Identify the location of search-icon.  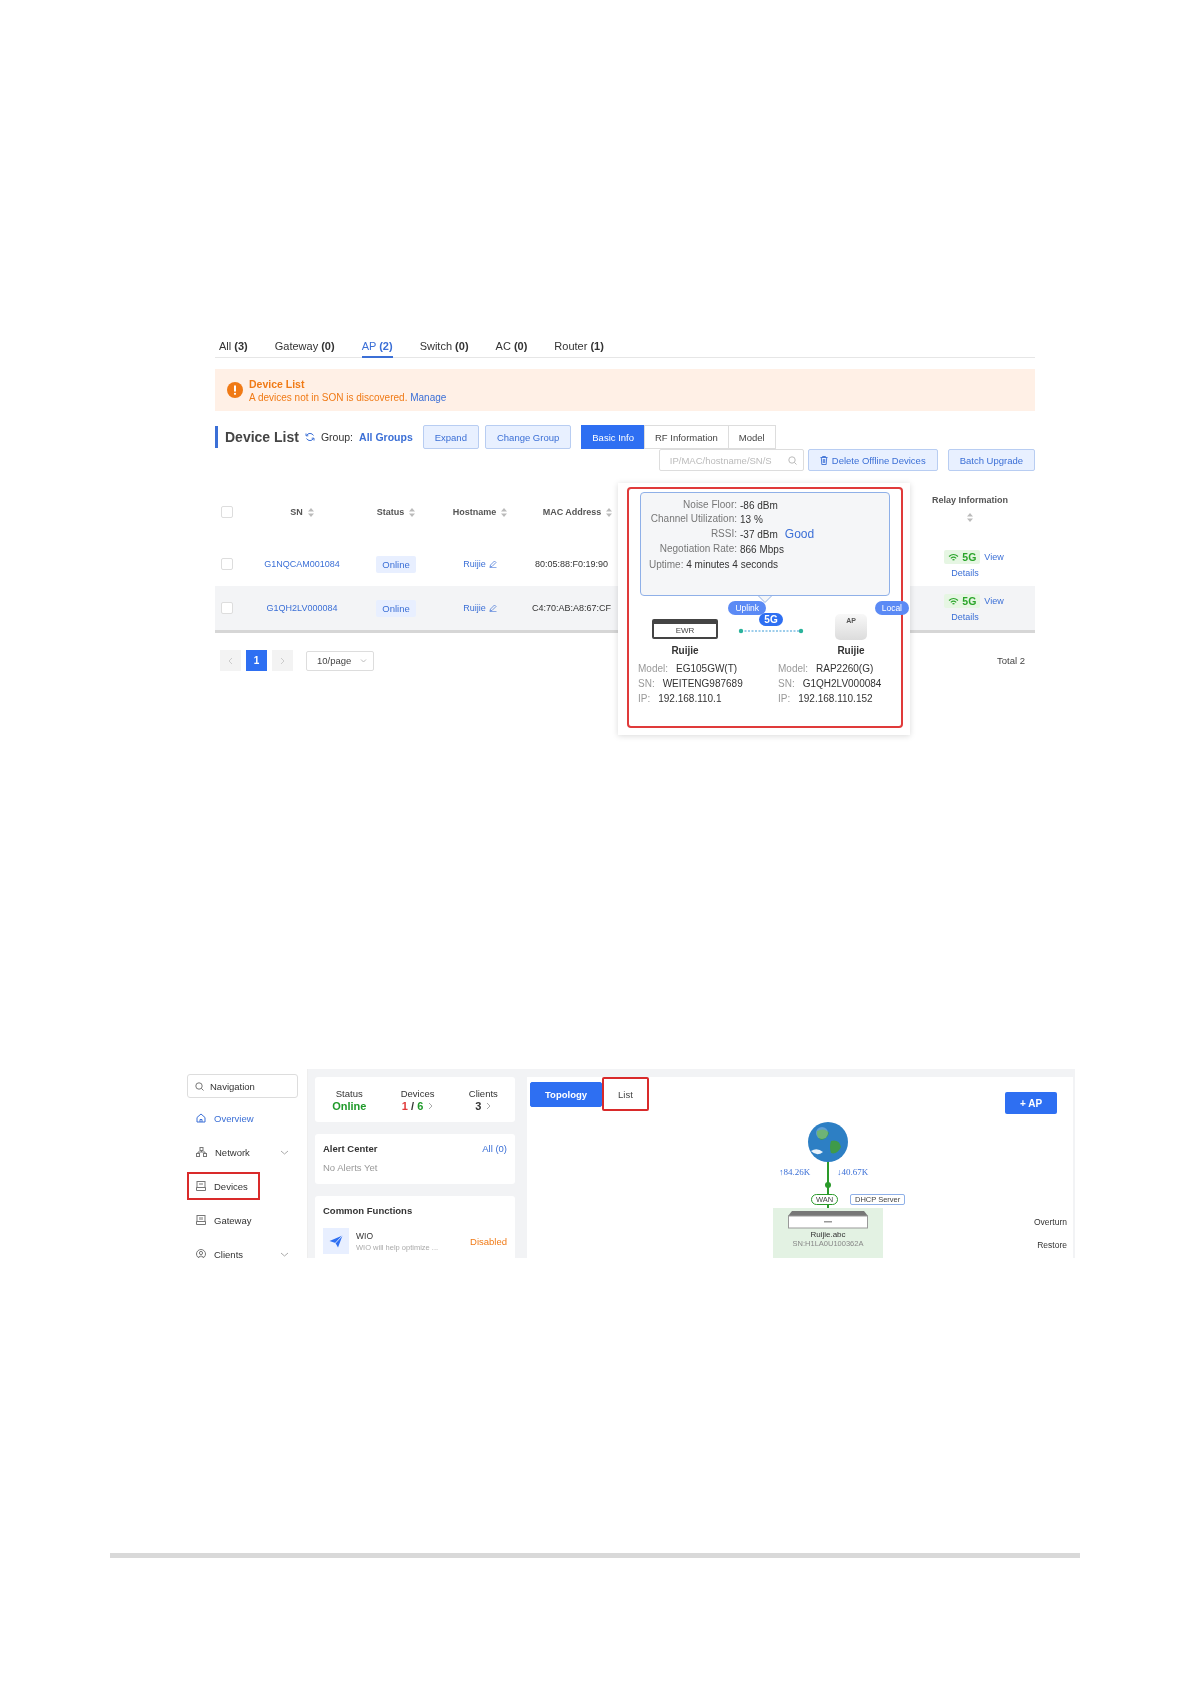
(199, 1086).